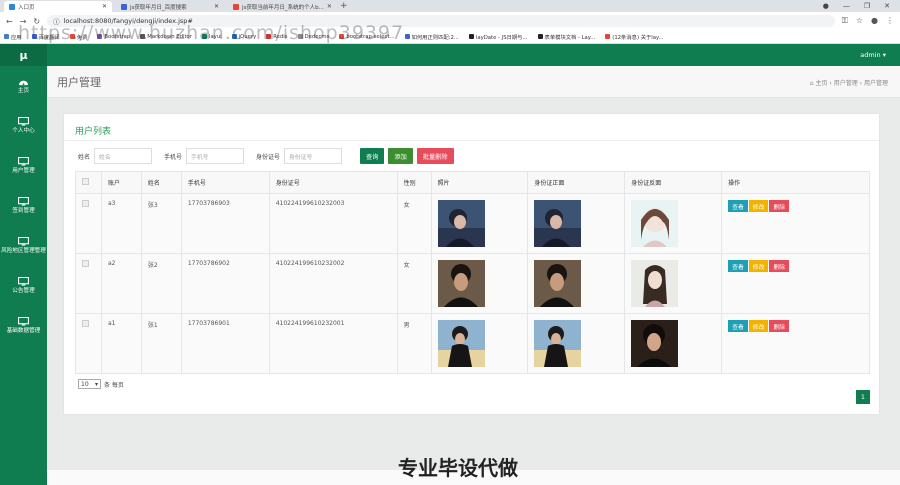  Describe the element at coordinates (121, 283) in the screenshot. I see `account-cell: a2` at that location.